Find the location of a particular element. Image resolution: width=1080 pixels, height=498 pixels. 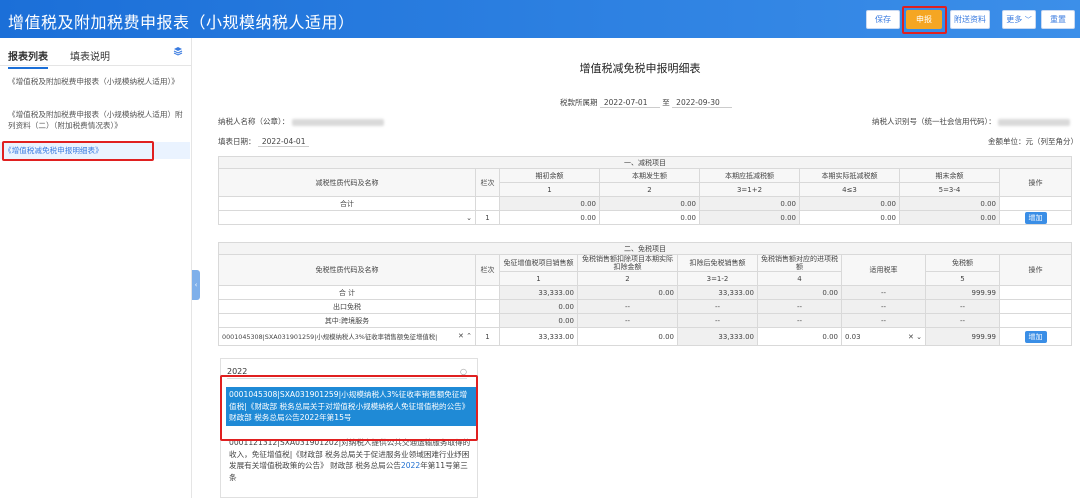

section2-add-button: 增加 is located at coordinates (1035, 336).